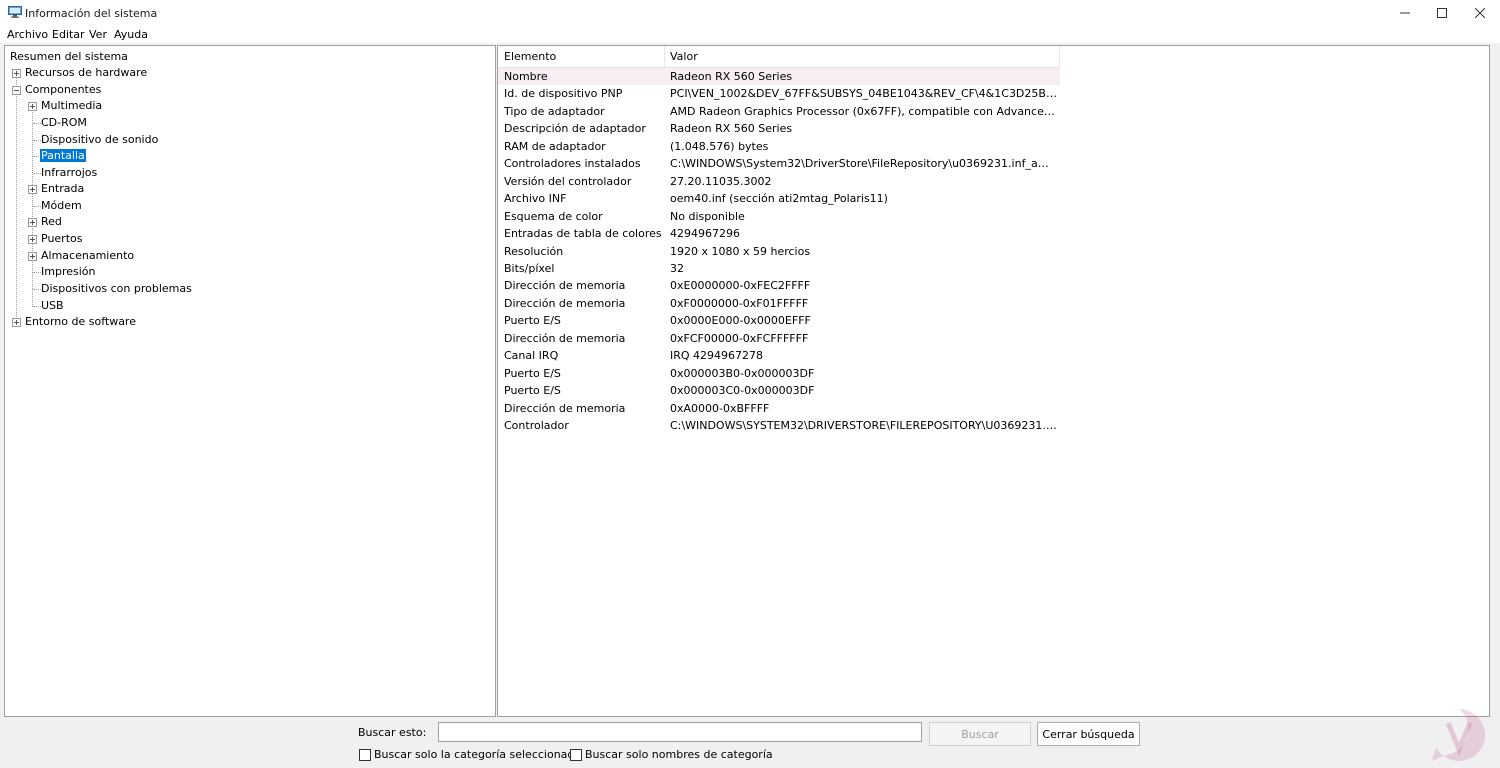  I want to click on tree-label: Componentes, so click(63, 89).